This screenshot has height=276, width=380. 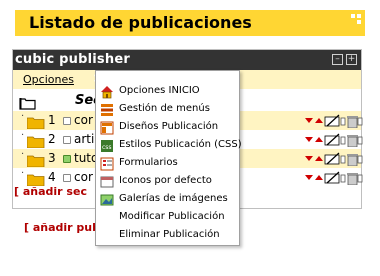 I want to click on menu-item-label: Eliminar Publicación, so click(x=169, y=234).